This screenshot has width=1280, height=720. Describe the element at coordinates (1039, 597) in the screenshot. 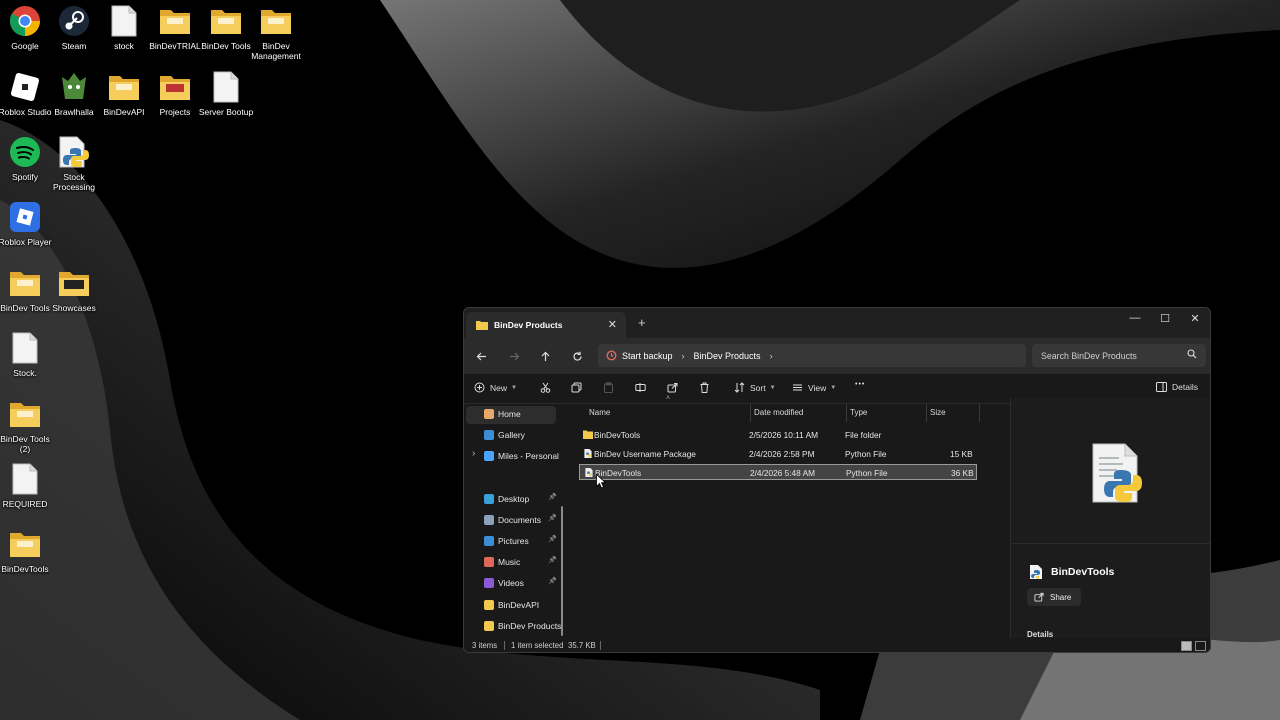

I see `share-icon` at that location.